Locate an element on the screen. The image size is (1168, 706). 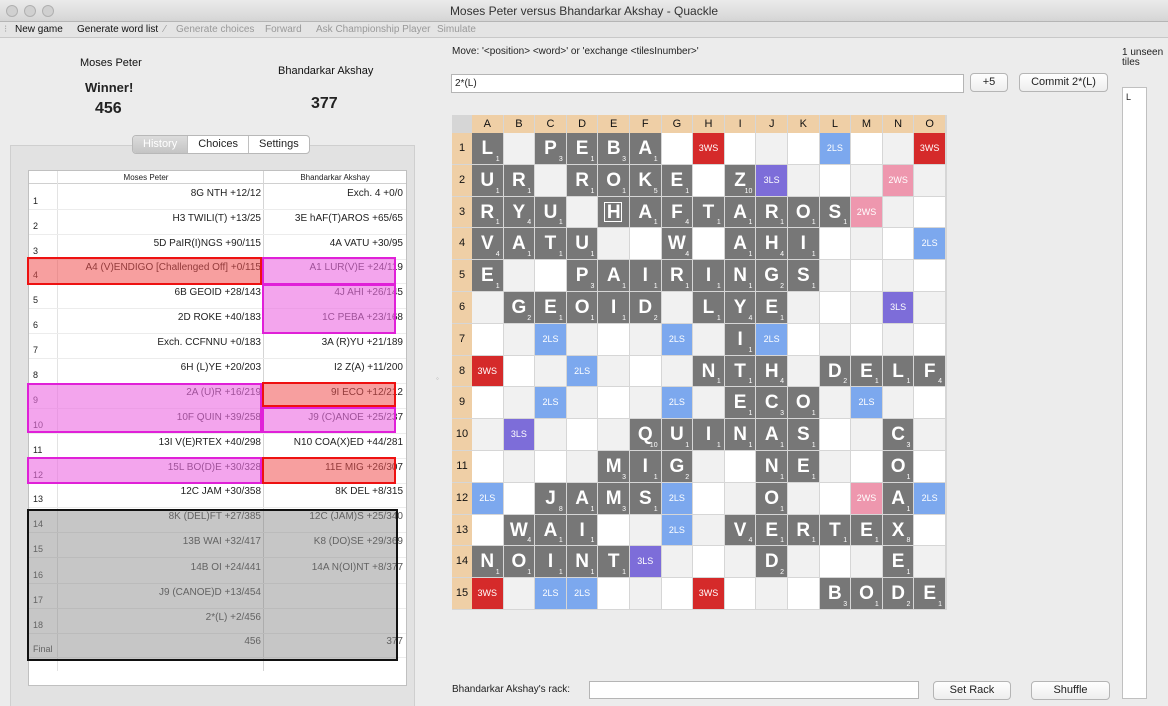
board-tile: L1 is located at coordinates (708, 307).